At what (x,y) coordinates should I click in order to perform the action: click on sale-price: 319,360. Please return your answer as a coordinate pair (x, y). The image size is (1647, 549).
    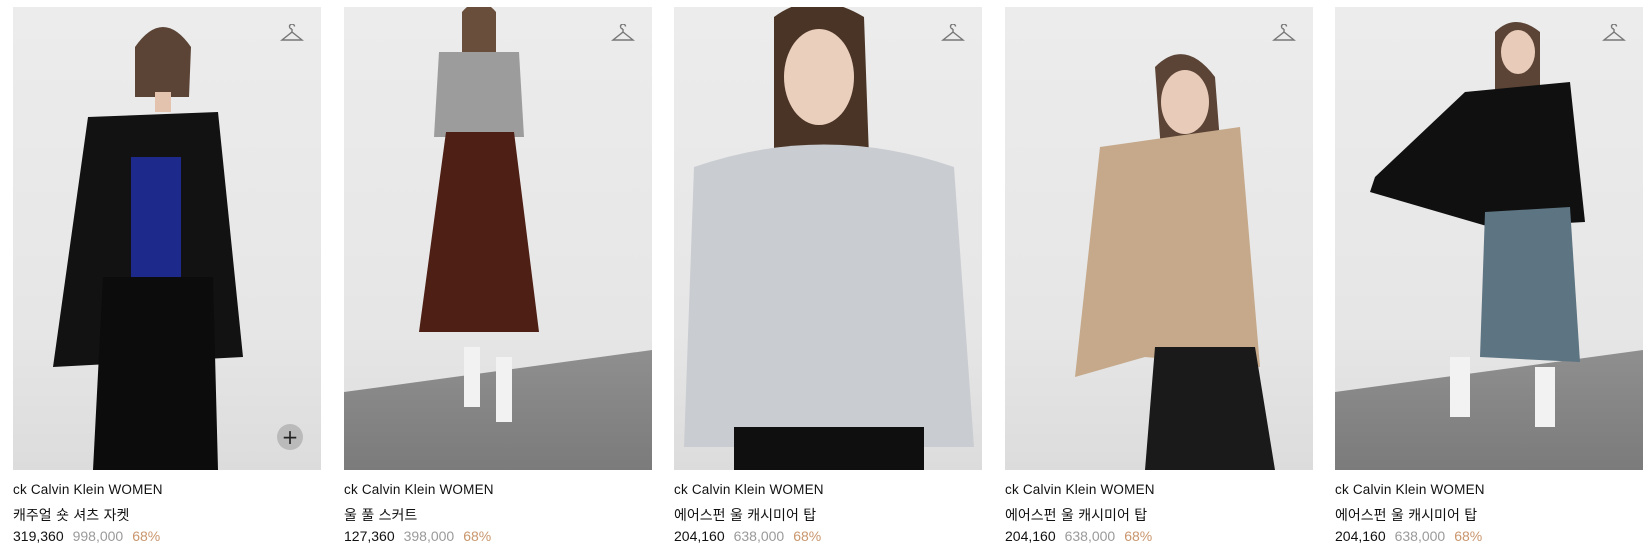
    Looking at the image, I should click on (38, 536).